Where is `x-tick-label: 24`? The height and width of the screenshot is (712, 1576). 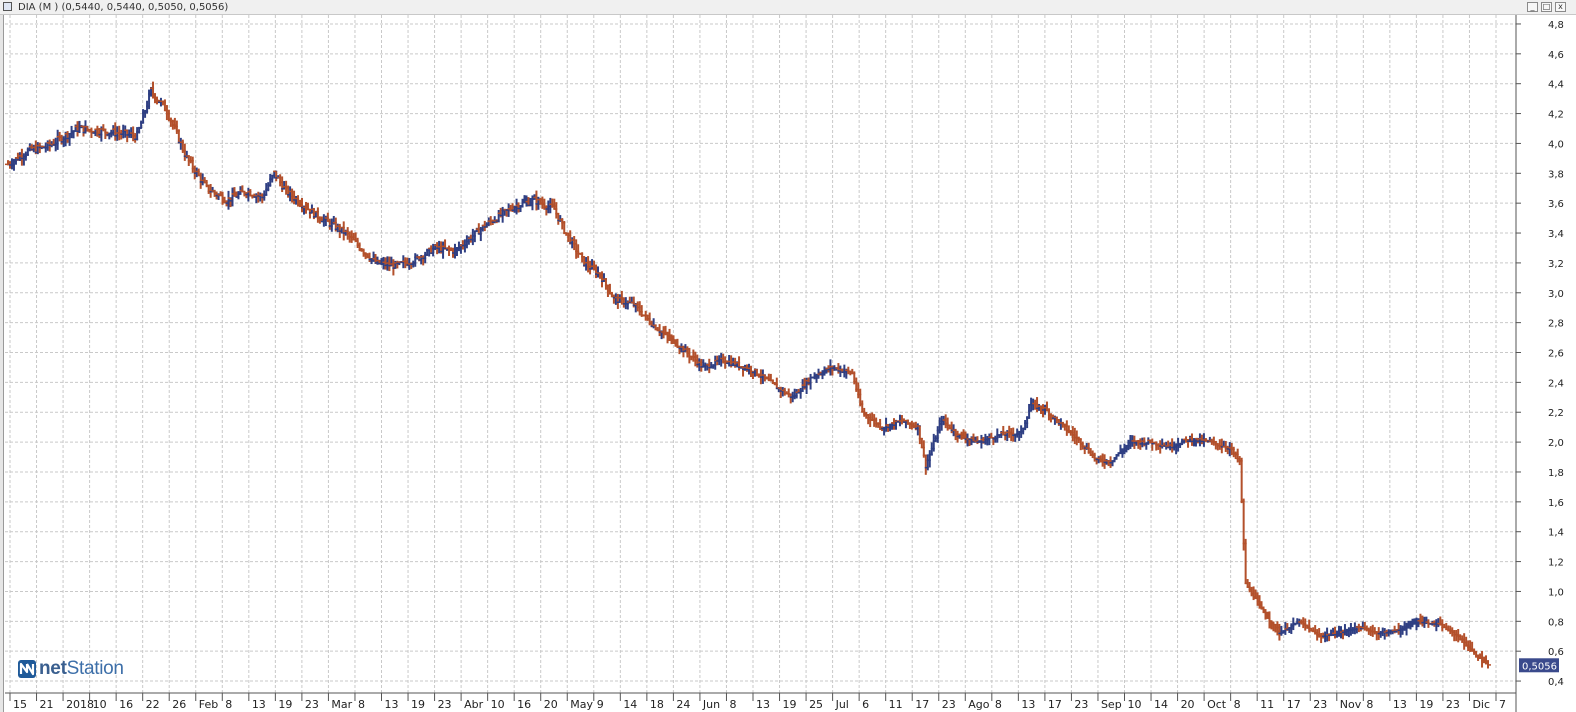 x-tick-label: 24 is located at coordinates (683, 704).